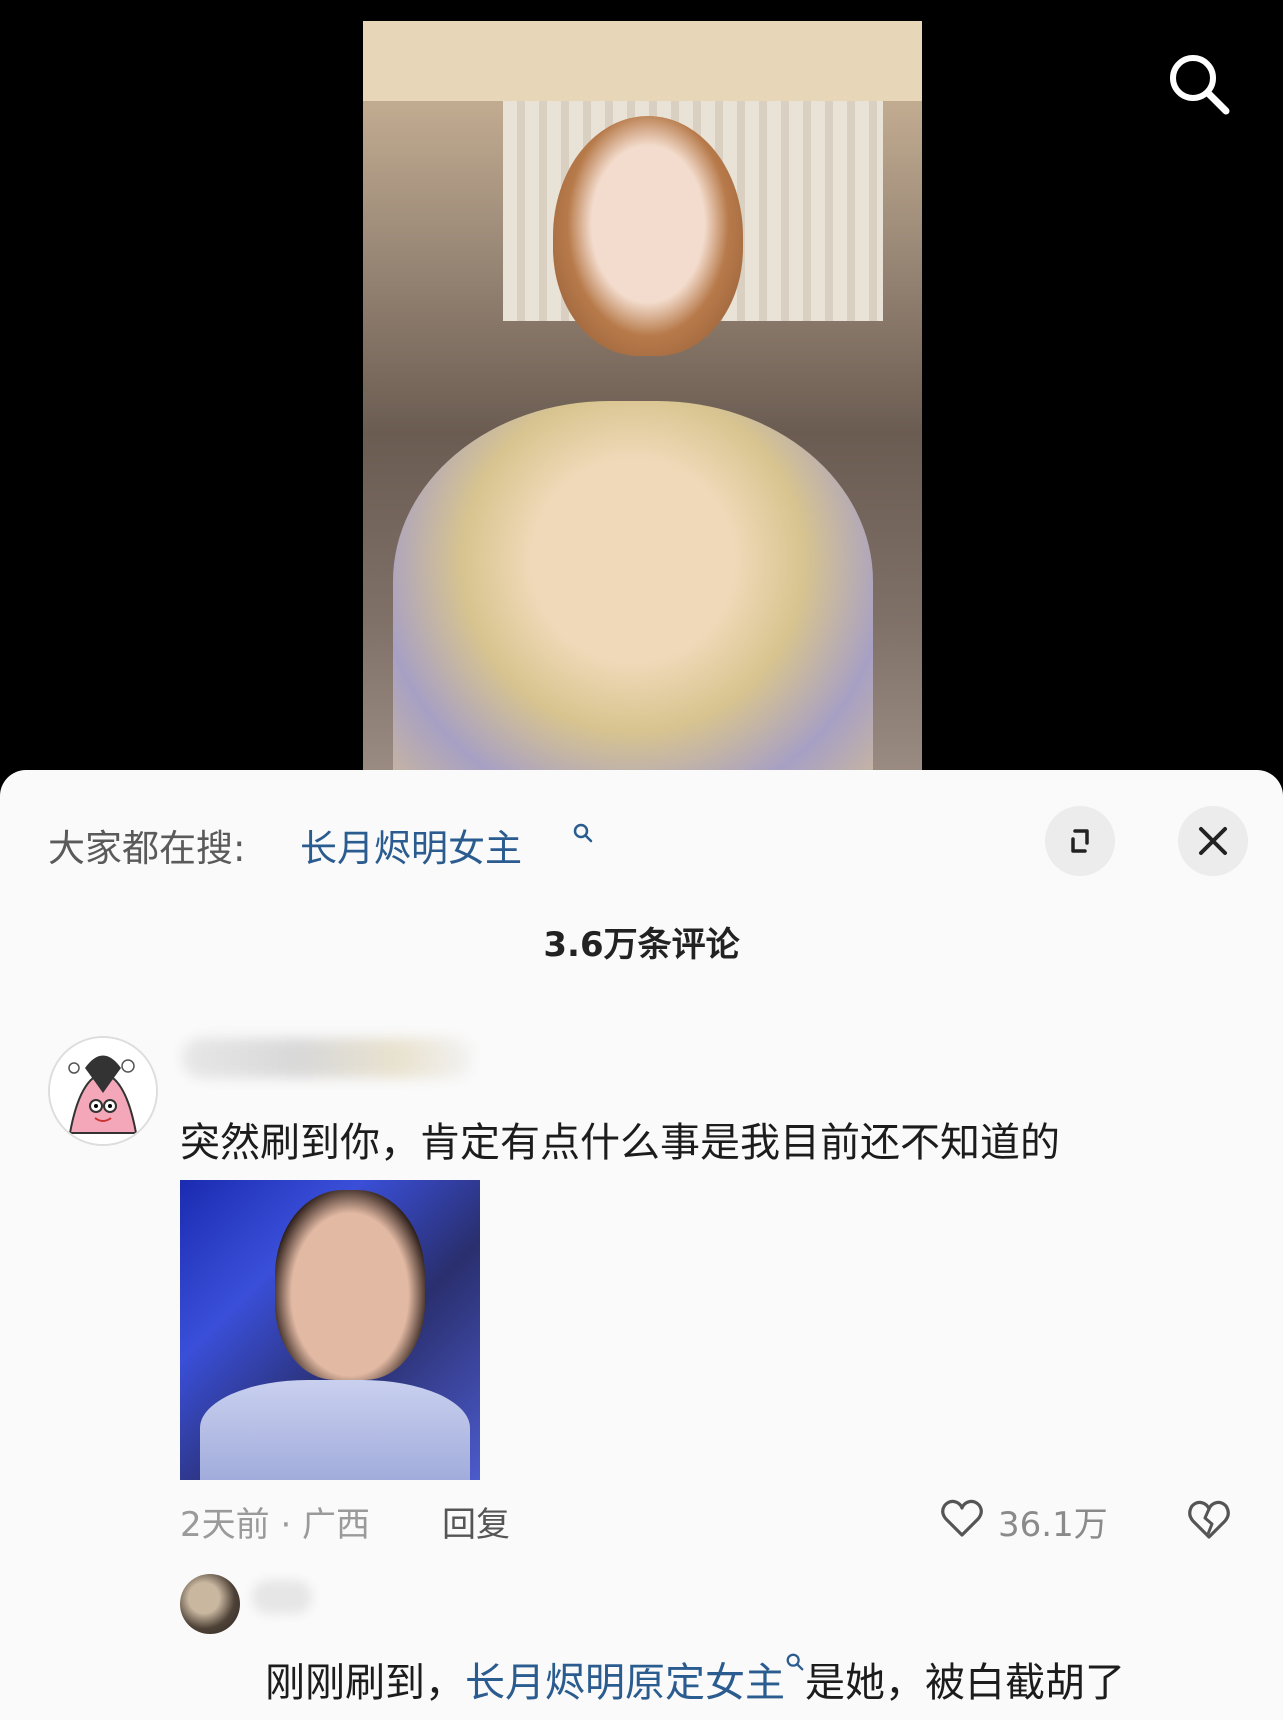 The width and height of the screenshot is (1283, 1720). What do you see at coordinates (1209, 1519) in the screenshot?
I see `broken-heart-icon` at bounding box center [1209, 1519].